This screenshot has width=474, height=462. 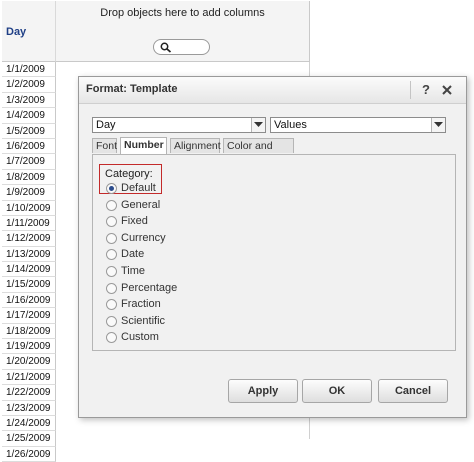 I want to click on search-icon, so click(x=166, y=47).